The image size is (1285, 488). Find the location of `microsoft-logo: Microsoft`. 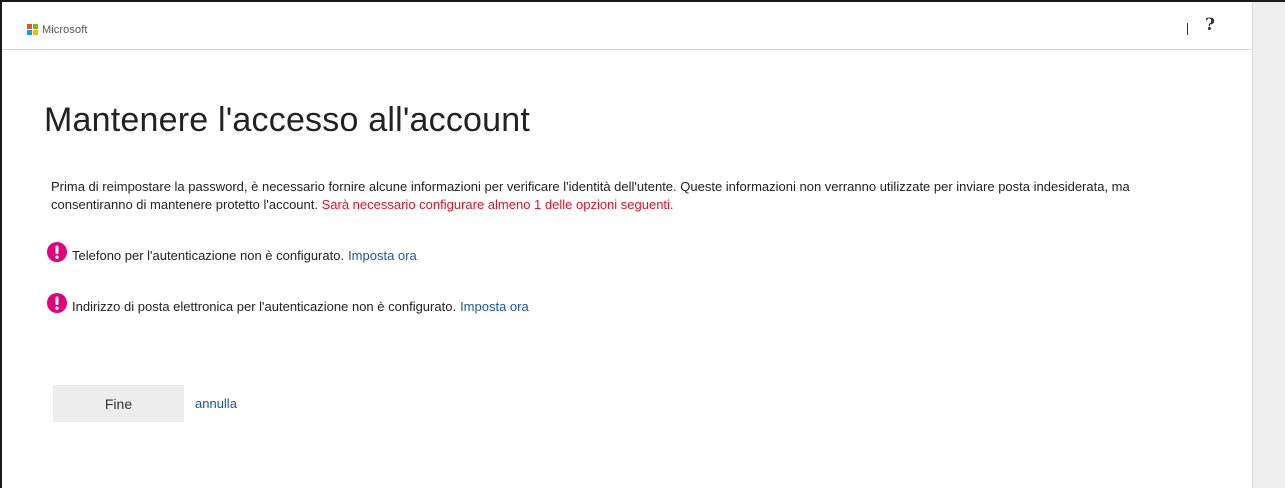

microsoft-logo: Microsoft is located at coordinates (57, 30).